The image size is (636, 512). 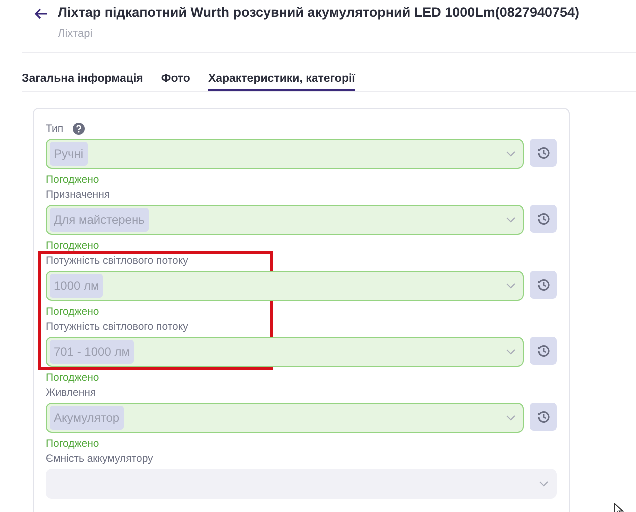 I want to click on tab: Фото, so click(x=175, y=82).